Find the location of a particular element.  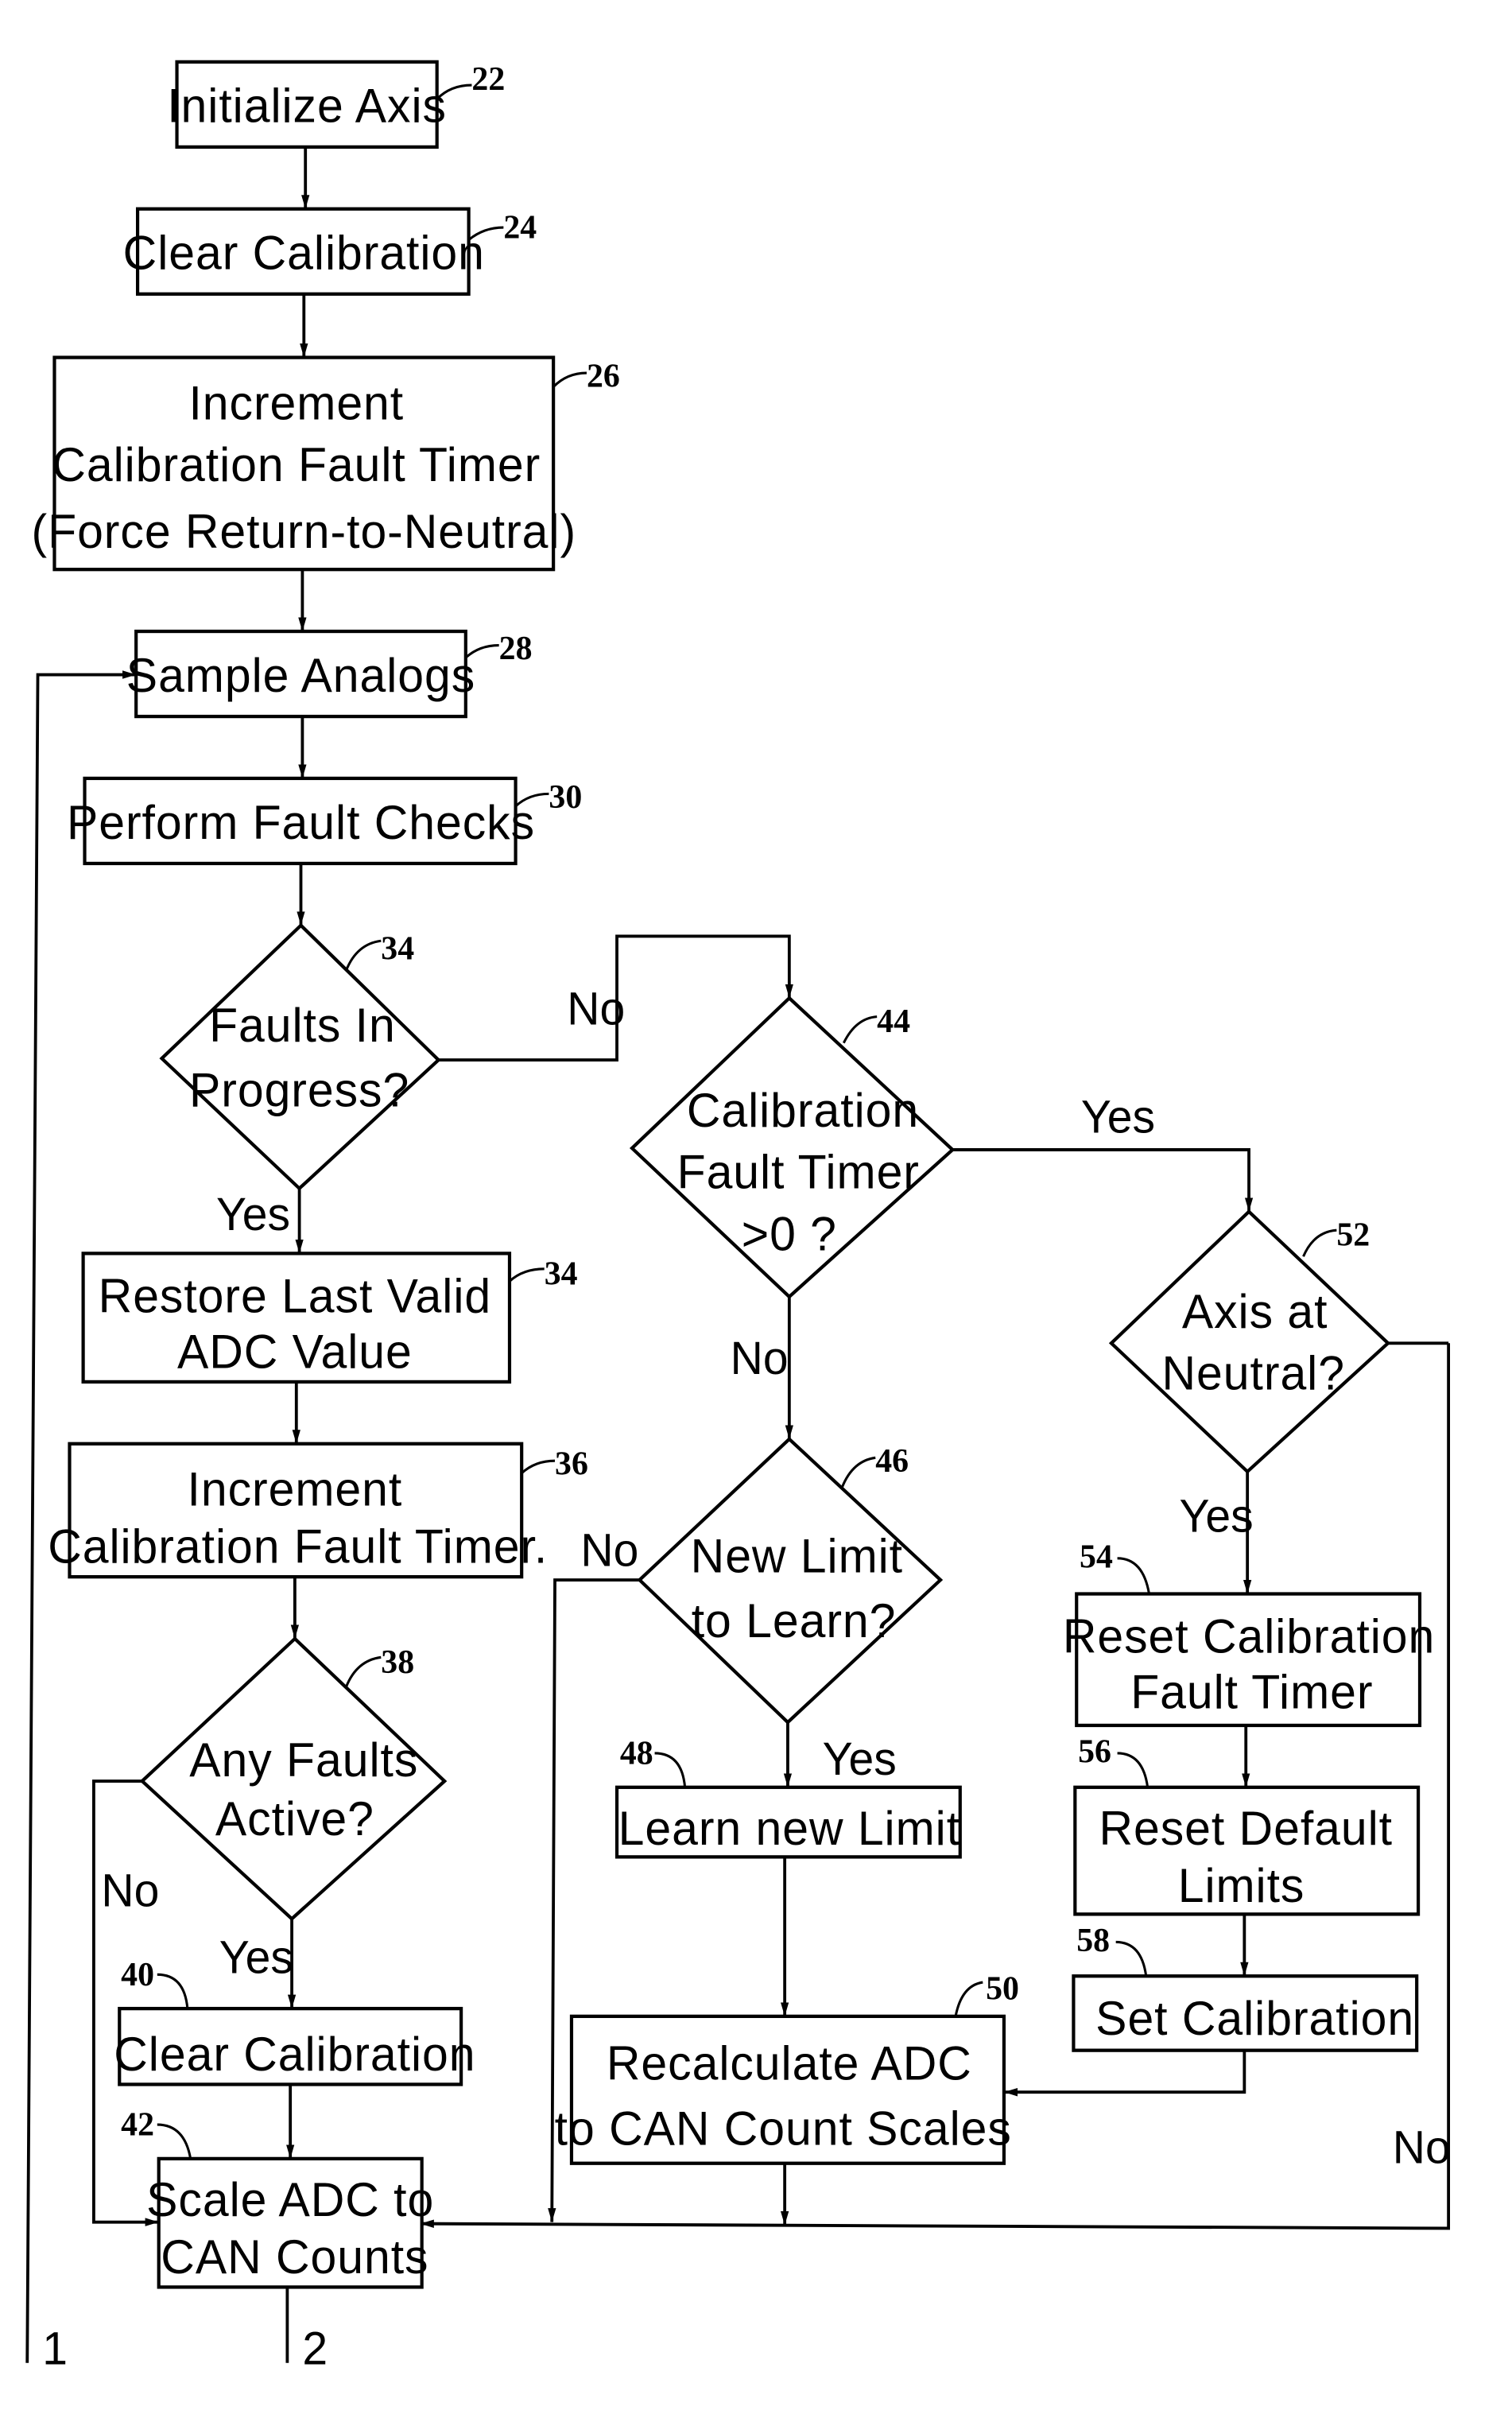

node-label: New Limit is located at coordinates (797, 1556).